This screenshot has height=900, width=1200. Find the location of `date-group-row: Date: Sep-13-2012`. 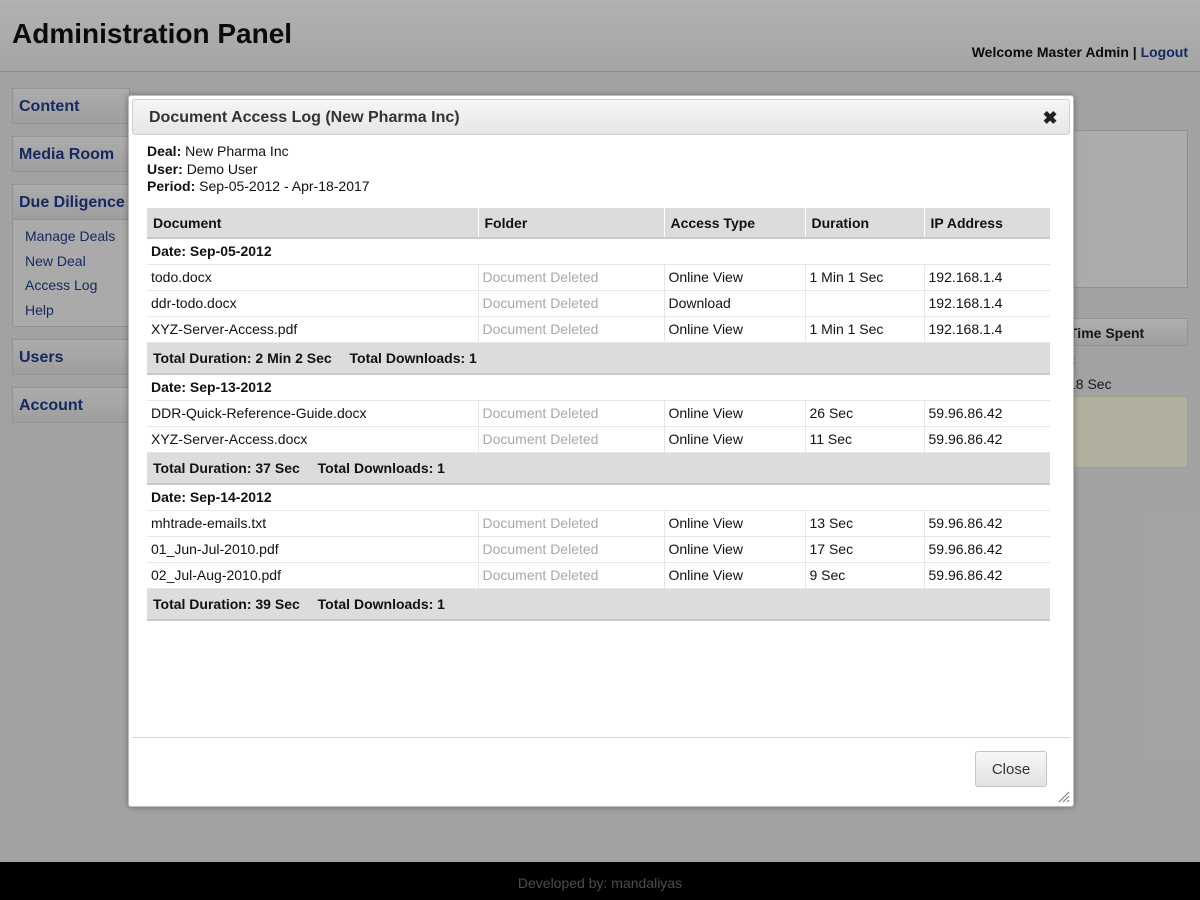

date-group-row: Date: Sep-13-2012 is located at coordinates (598, 387).